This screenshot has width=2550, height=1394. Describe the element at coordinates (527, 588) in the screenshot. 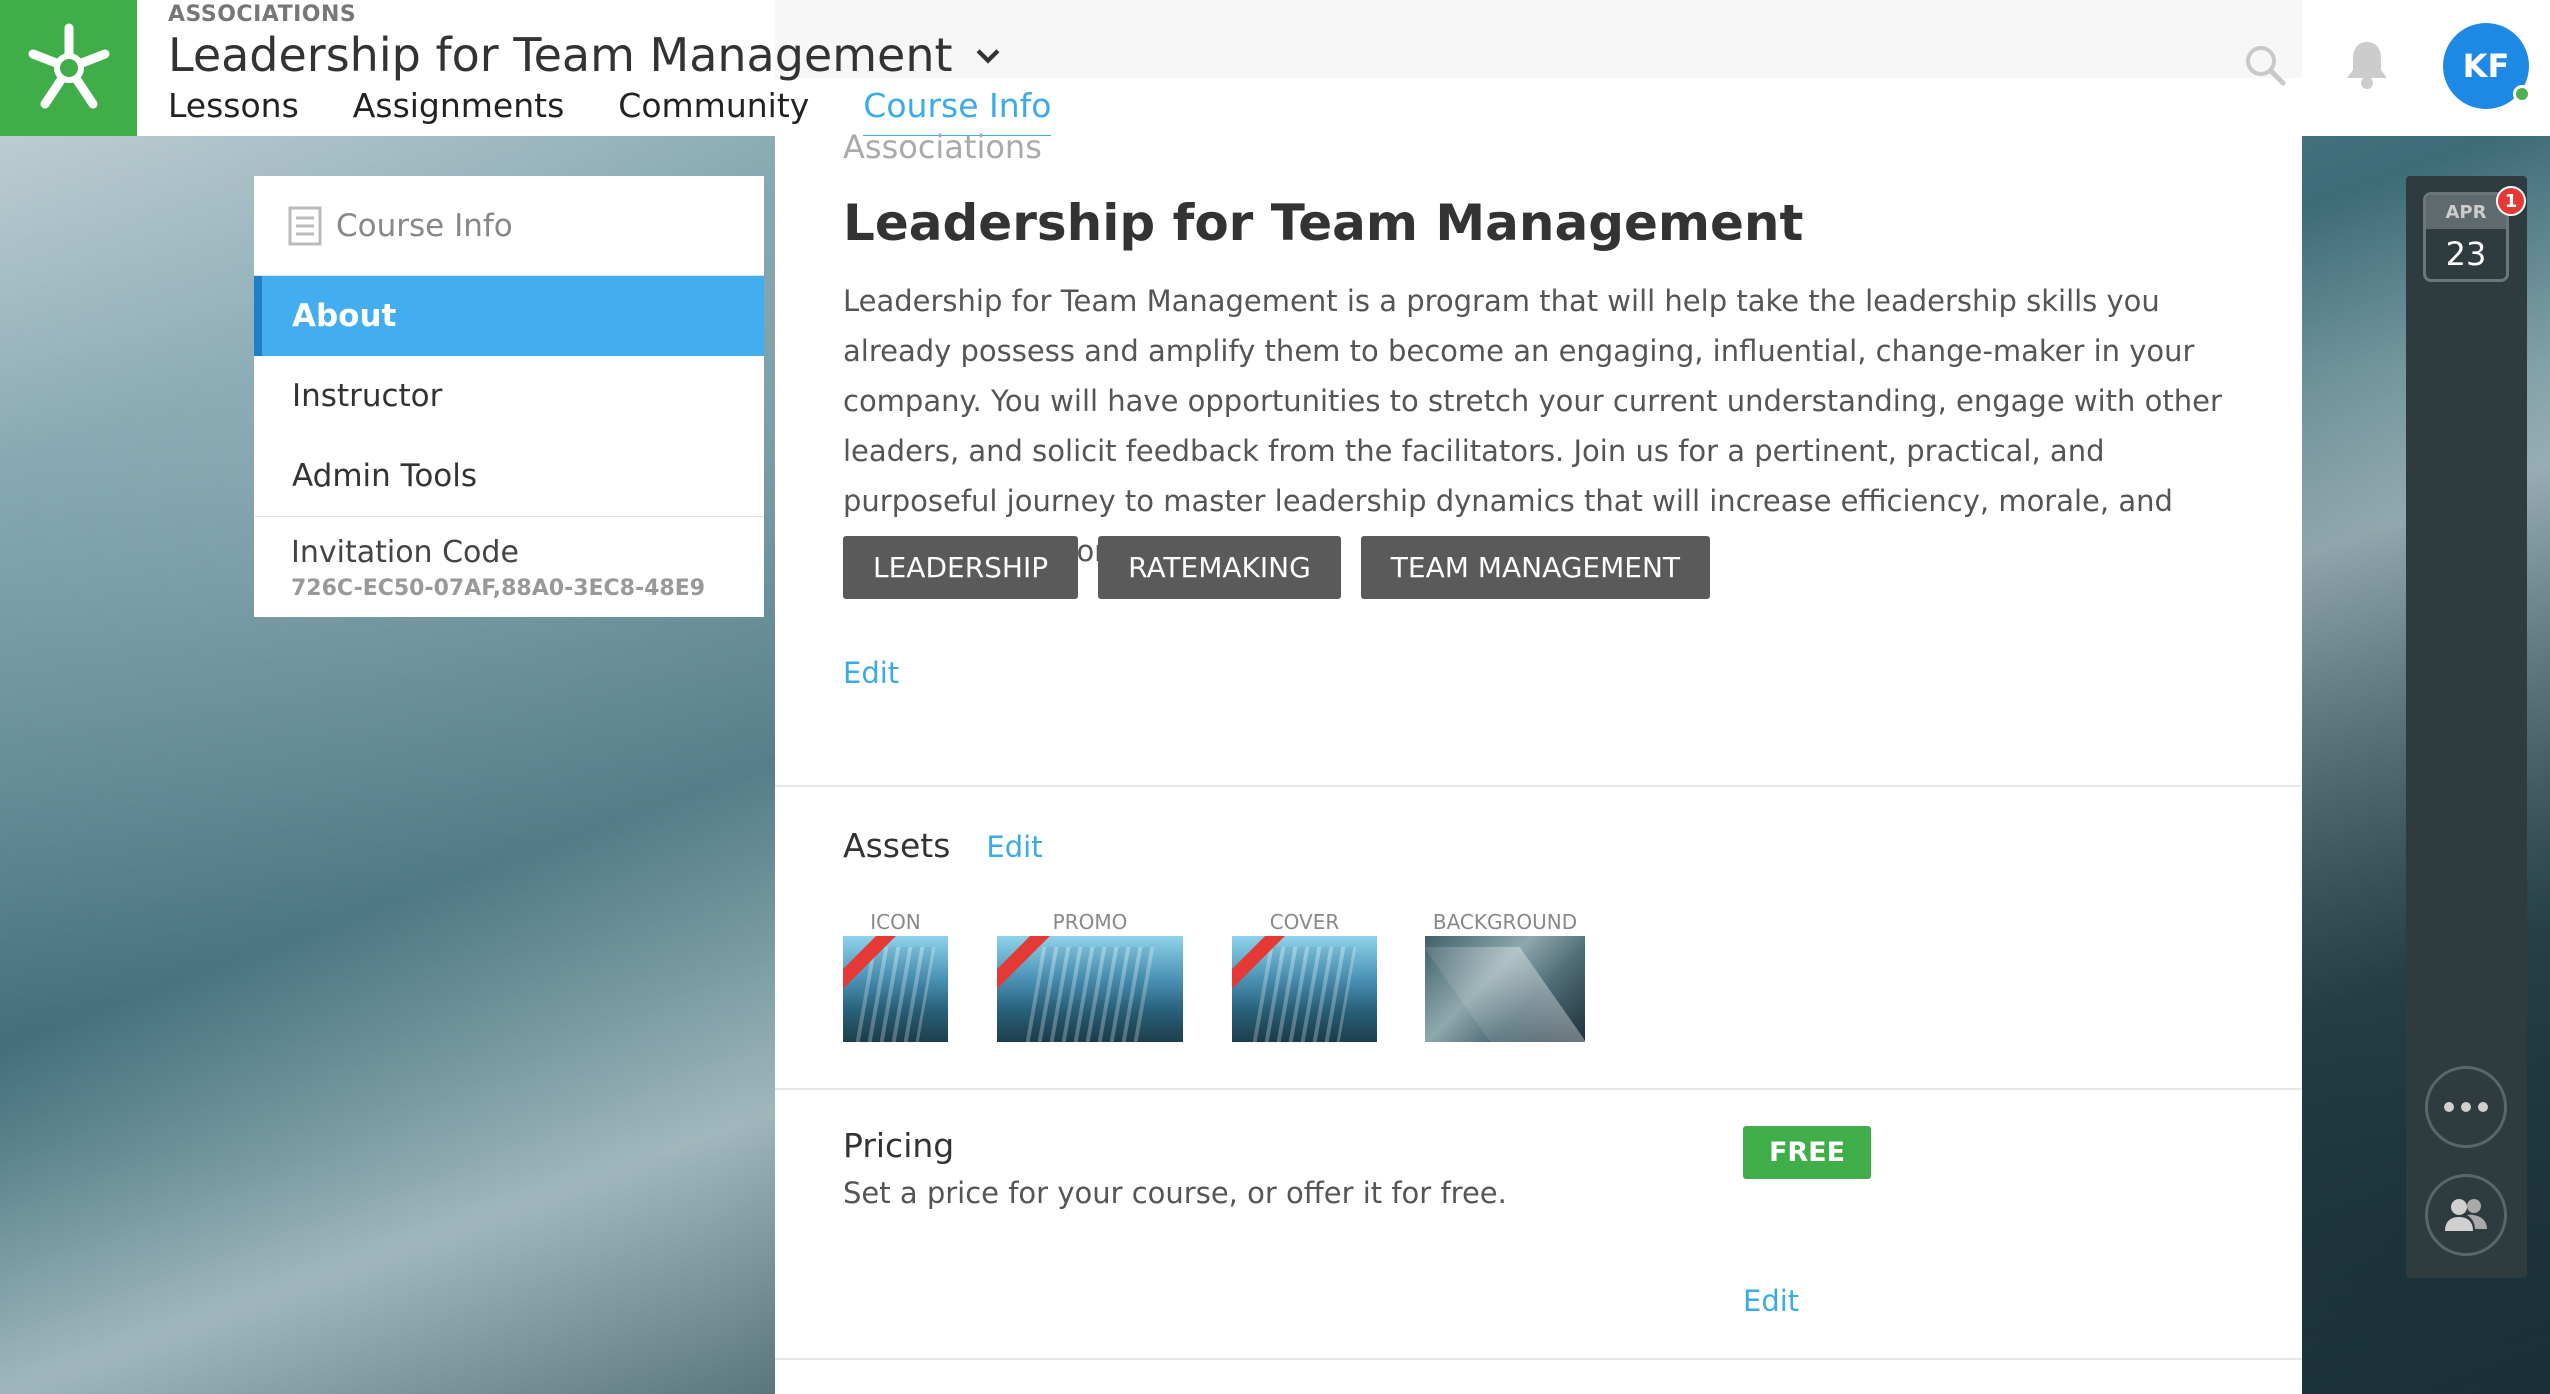

I see `invitation-code-value: 726C-EC50-07AF,88A0-3EC8-48E9` at that location.